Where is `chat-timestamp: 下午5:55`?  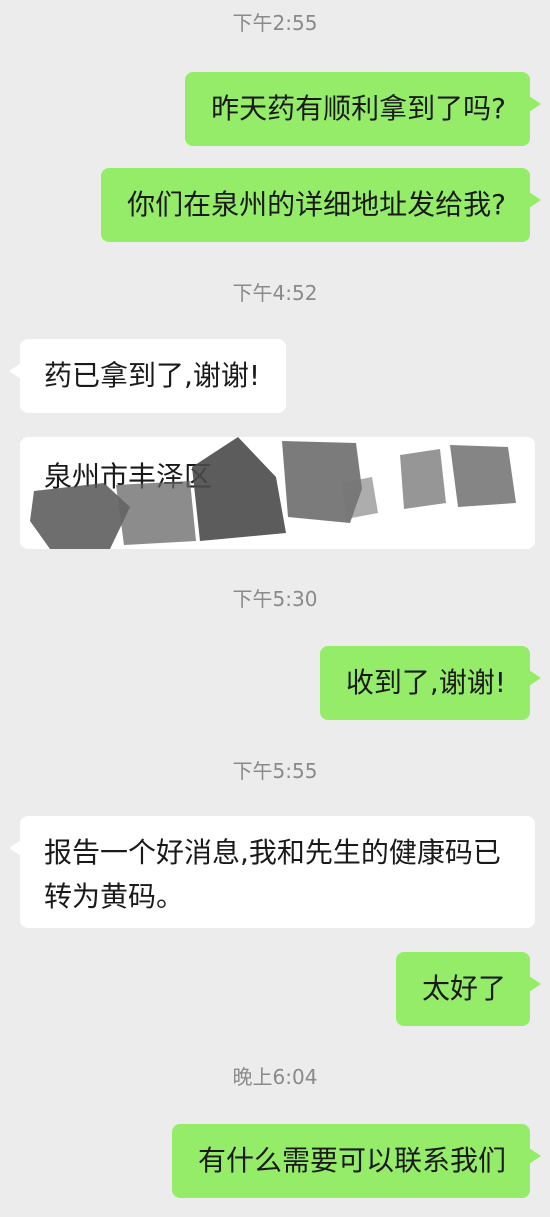 chat-timestamp: 下午5:55 is located at coordinates (275, 771).